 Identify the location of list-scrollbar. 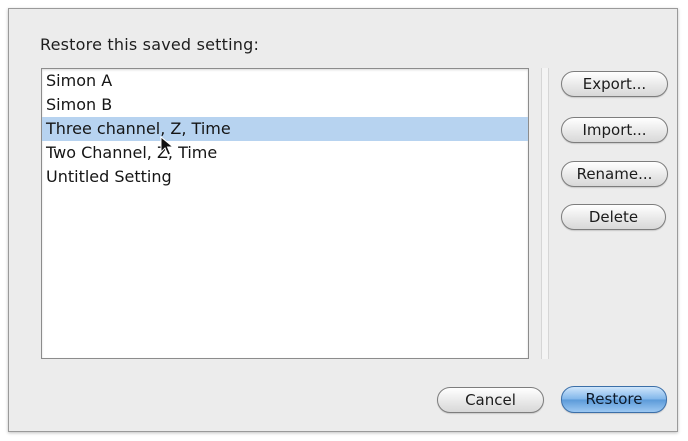
(545, 213).